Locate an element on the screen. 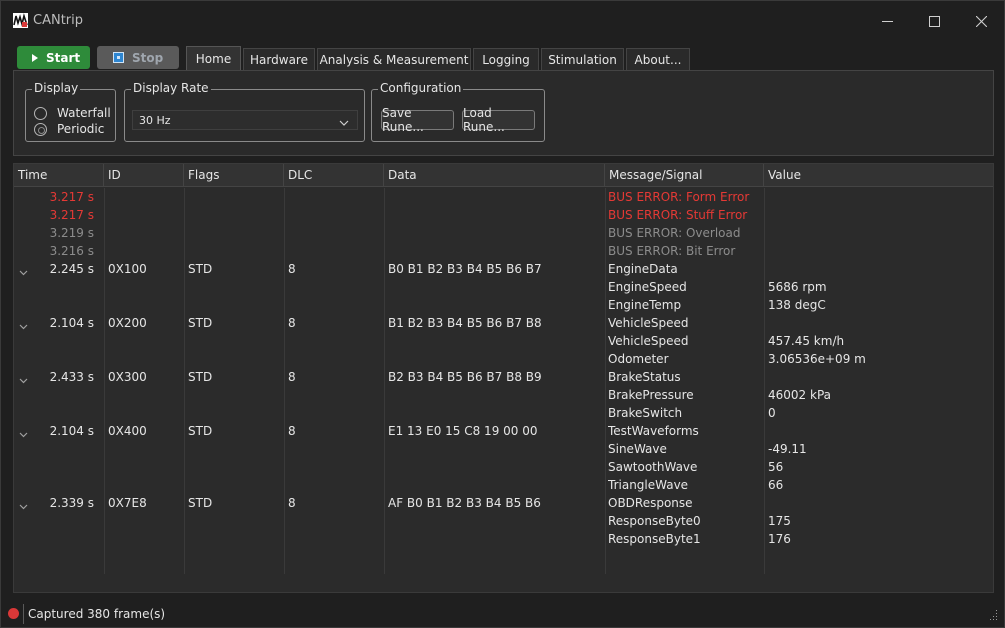 This screenshot has width=1005, height=628. cell-flags: STD is located at coordinates (200, 269).